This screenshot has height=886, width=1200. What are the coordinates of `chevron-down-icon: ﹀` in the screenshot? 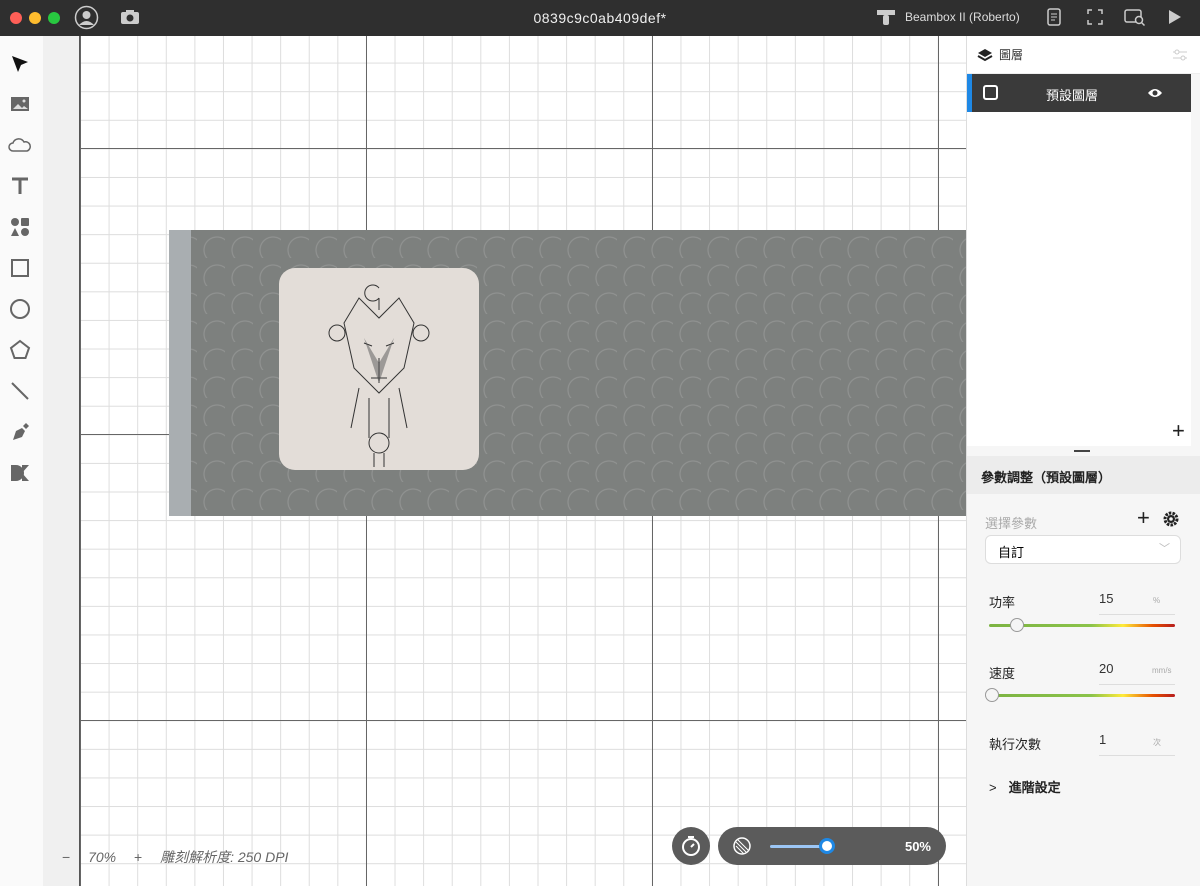 It's located at (1164, 549).